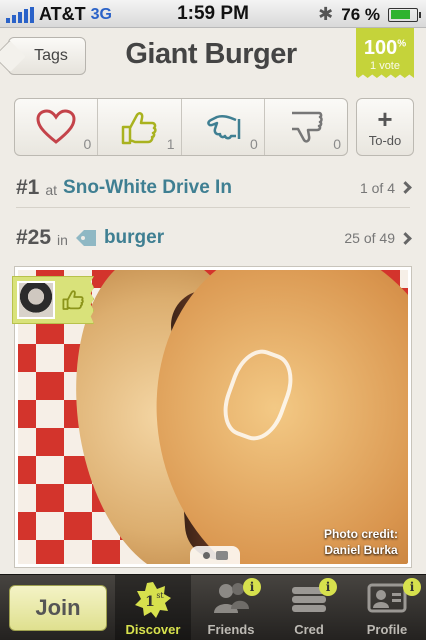 The width and height of the screenshot is (426, 640). Describe the element at coordinates (36, 300) in the screenshot. I see `avatar` at that location.